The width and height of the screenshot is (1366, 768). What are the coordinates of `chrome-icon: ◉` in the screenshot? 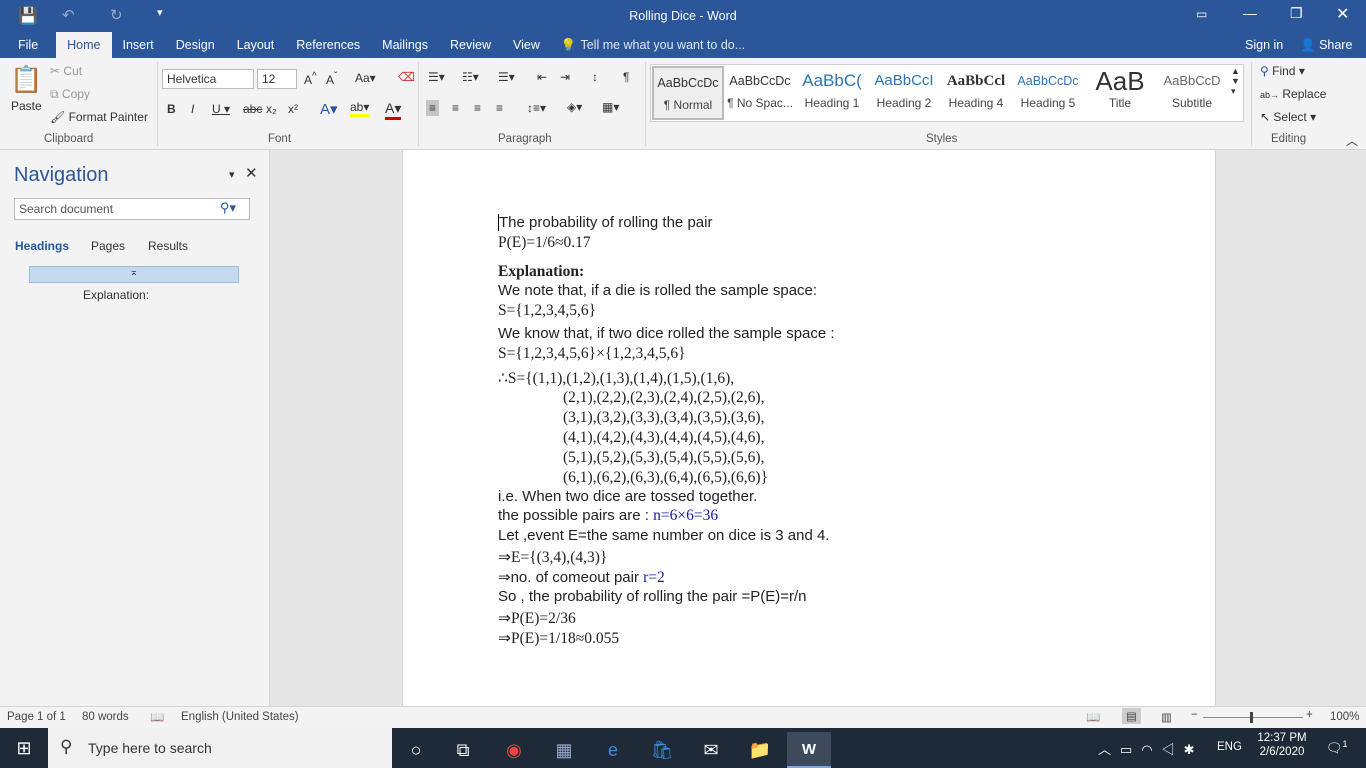 It's located at (514, 750).